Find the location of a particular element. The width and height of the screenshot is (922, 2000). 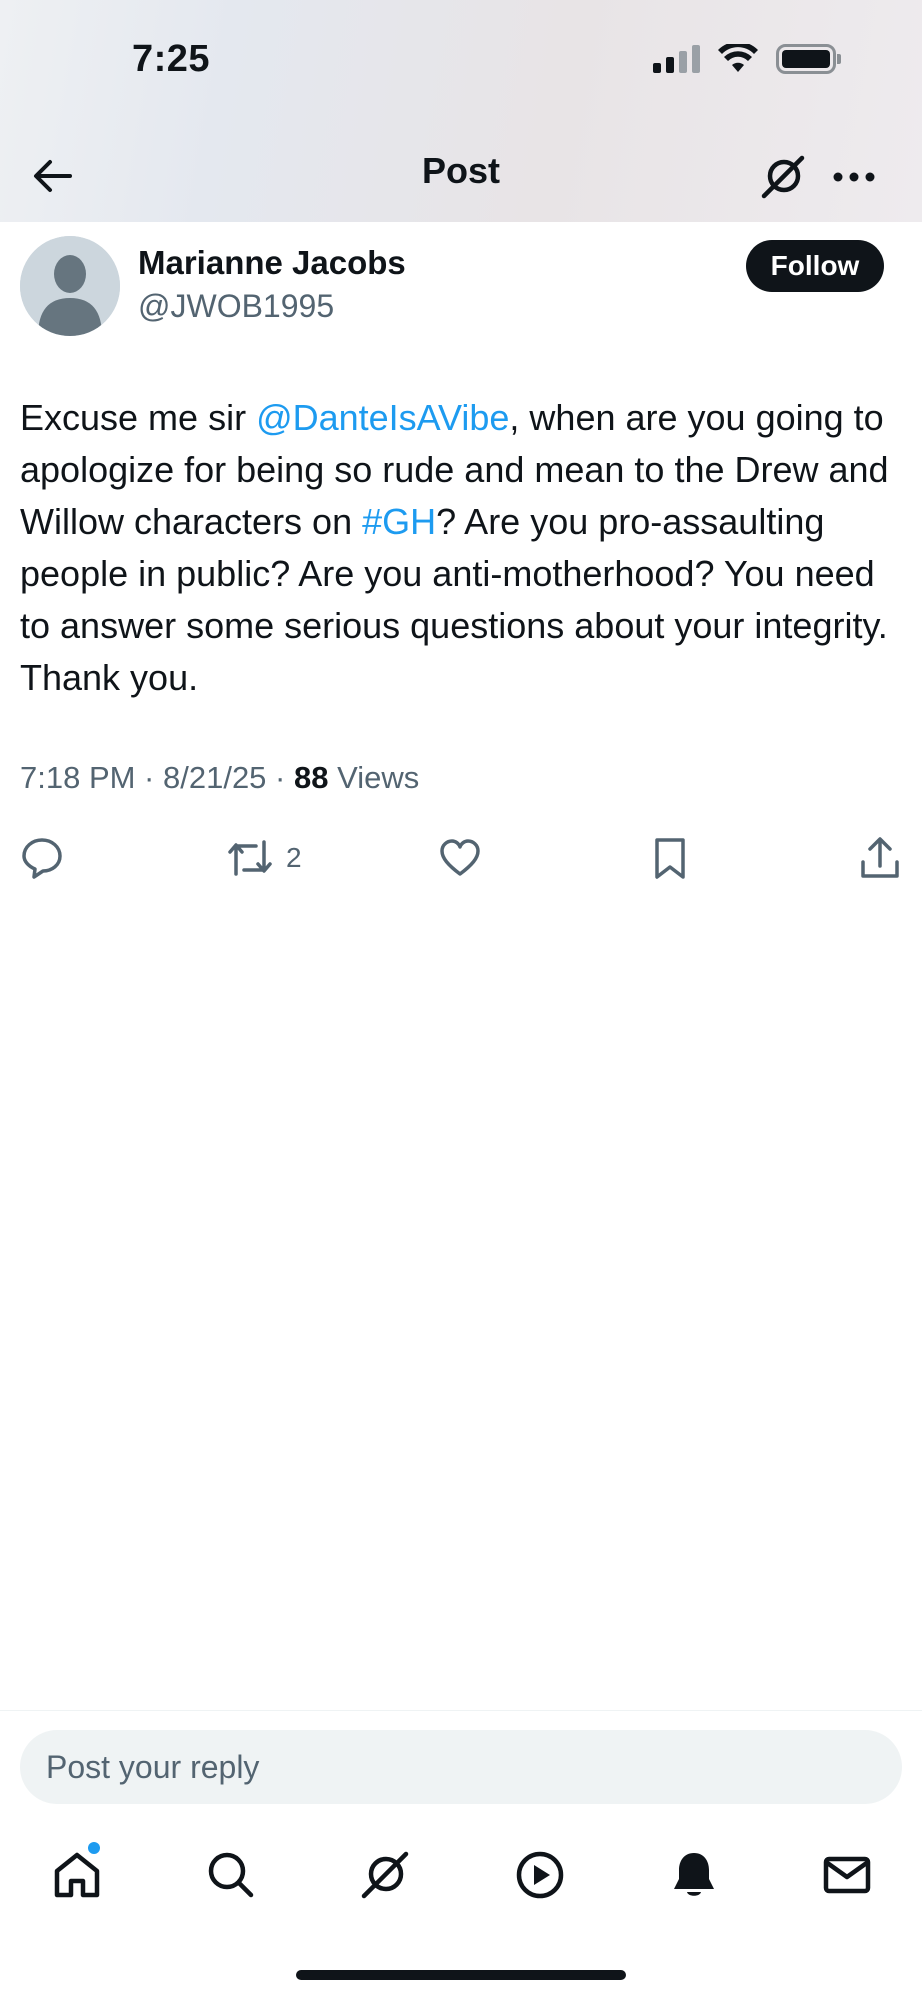

nav-home is located at coordinates (77, 1875).